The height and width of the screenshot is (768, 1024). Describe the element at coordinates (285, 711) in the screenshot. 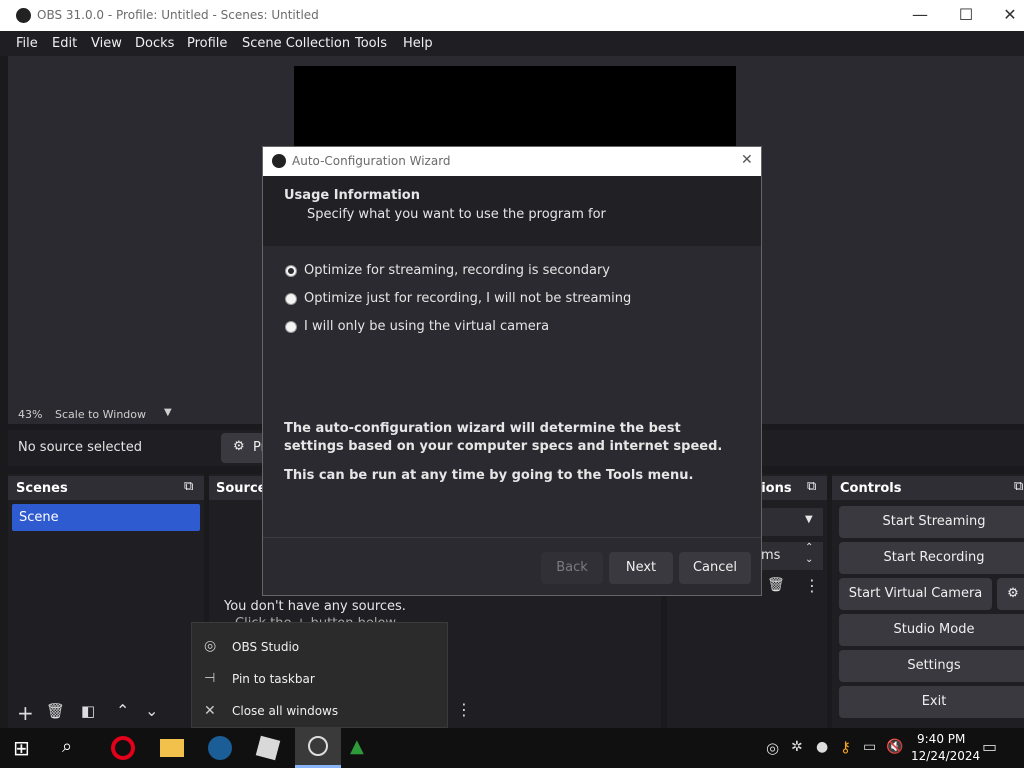

I see `jump-close-all-windows: Close all windows` at that location.